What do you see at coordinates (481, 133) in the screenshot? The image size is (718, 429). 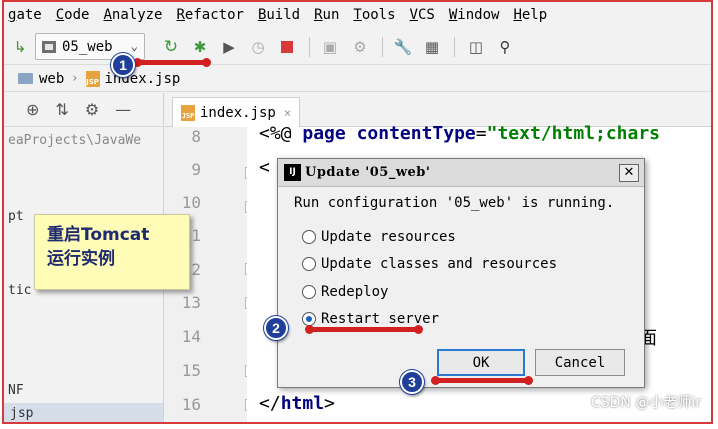 I see `code-token: =` at bounding box center [481, 133].